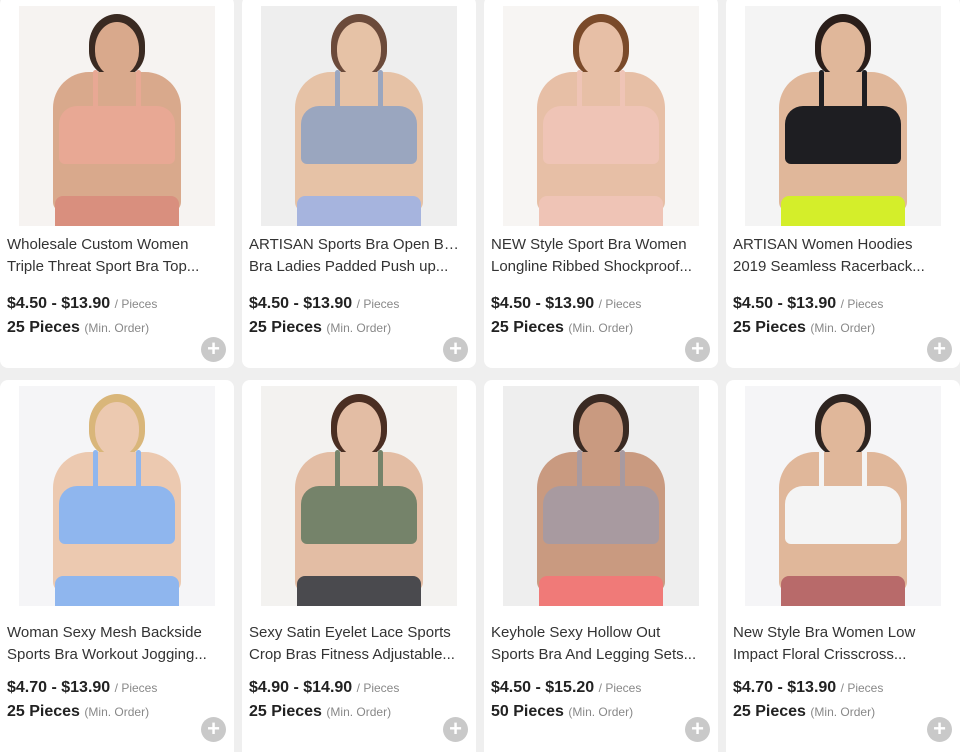  What do you see at coordinates (823, 244) in the screenshot?
I see `product-title-line1: ARTISAN Women Hoodies` at bounding box center [823, 244].